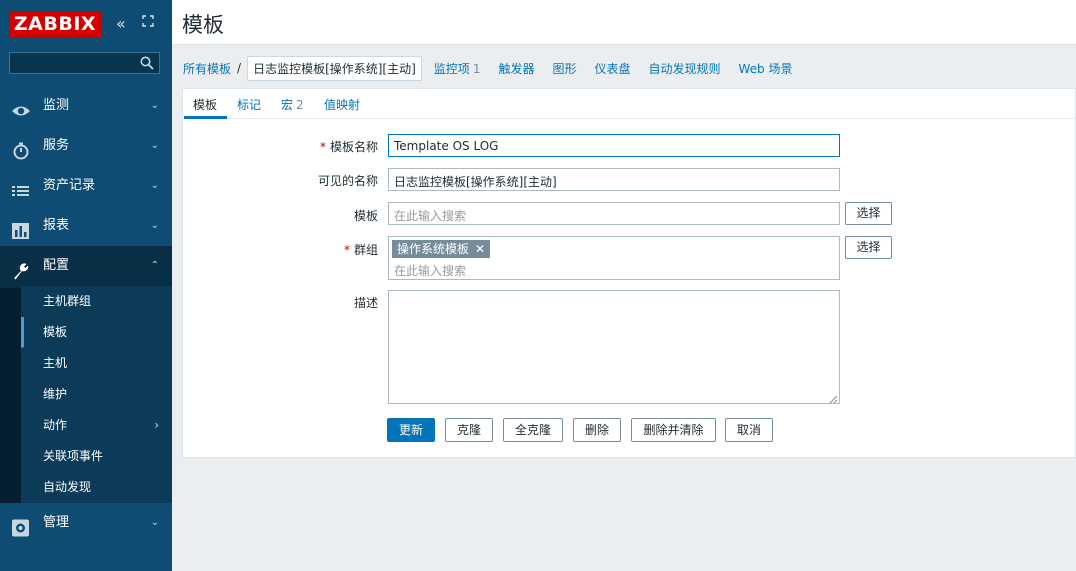 The width and height of the screenshot is (1076, 571). Describe the element at coordinates (430, 216) in the screenshot. I see `templates-placeholder: 在此输入搜索` at that location.